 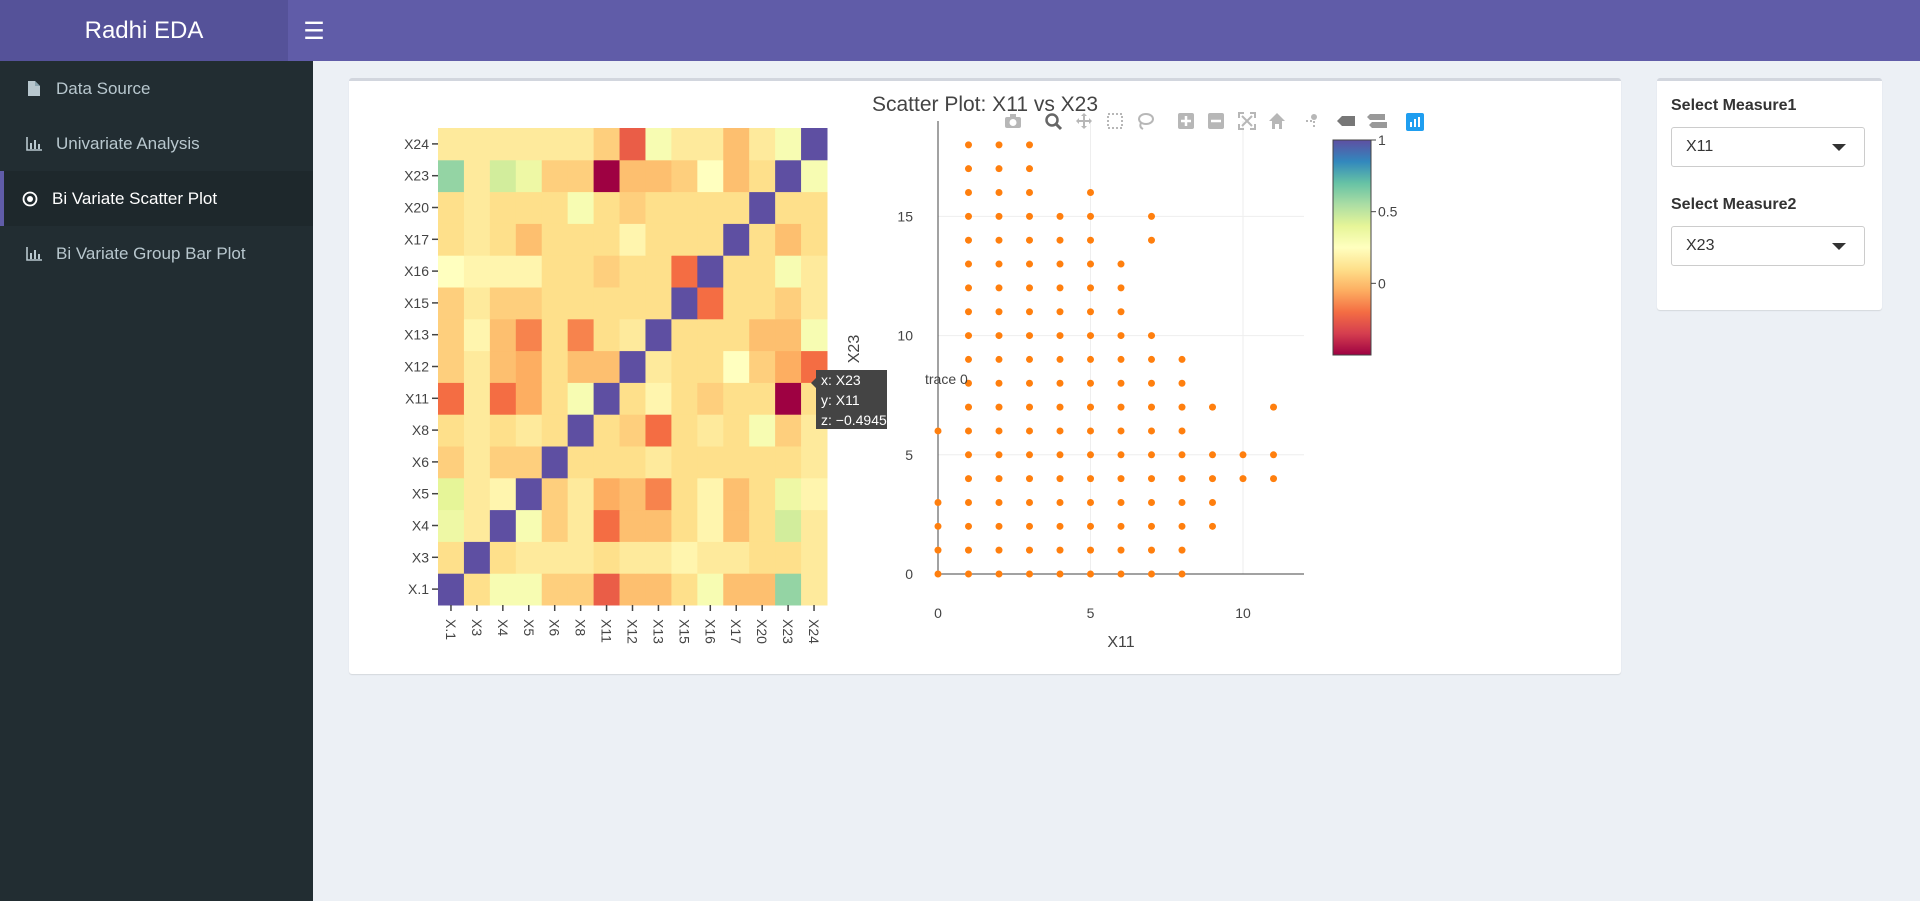 What do you see at coordinates (1768, 246) in the screenshot?
I see `measure2-select: X23` at bounding box center [1768, 246].